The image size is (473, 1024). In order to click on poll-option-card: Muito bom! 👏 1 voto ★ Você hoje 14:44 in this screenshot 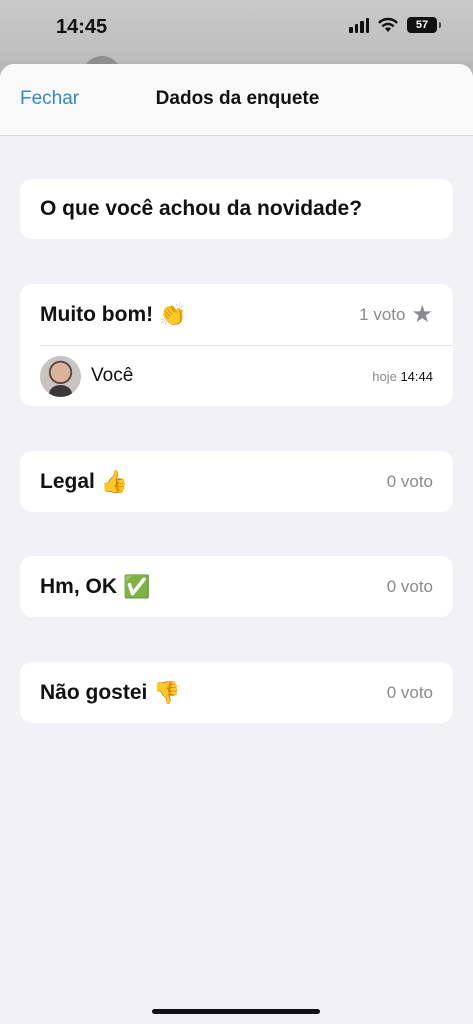, I will do `click(236, 345)`.